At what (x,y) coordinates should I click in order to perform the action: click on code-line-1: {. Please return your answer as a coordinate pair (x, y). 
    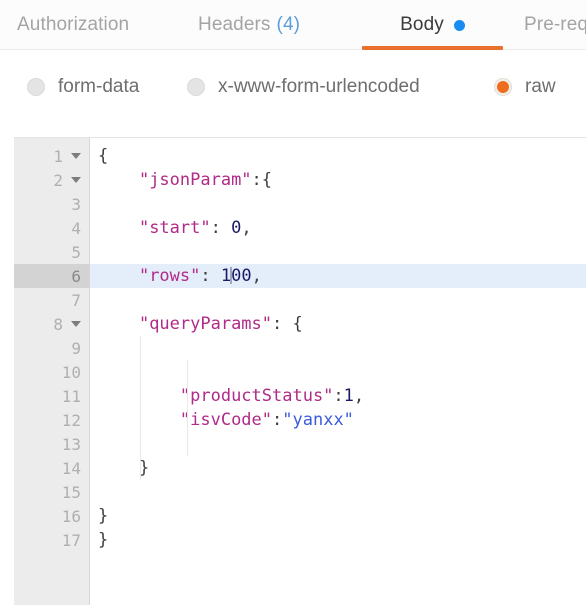
    Looking at the image, I should click on (338, 156).